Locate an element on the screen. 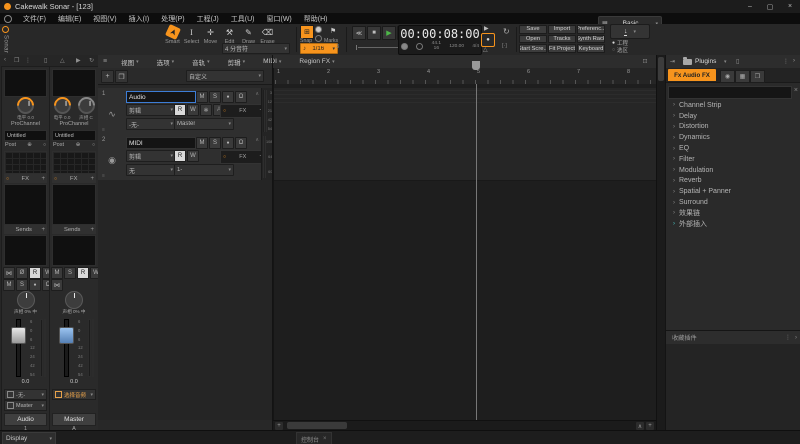  expand-view-icon: ⊡ is located at coordinates (644, 61).